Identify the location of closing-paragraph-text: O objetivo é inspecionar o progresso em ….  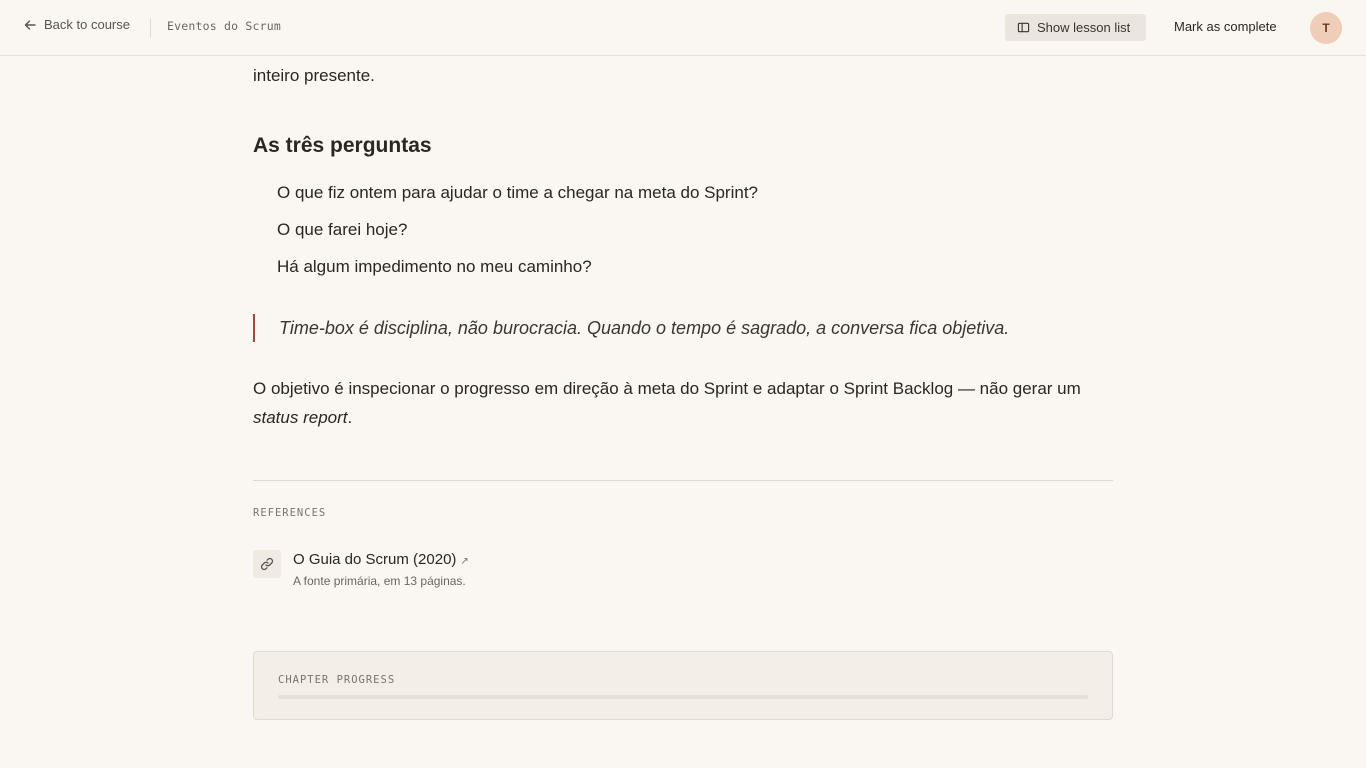
(667, 388).